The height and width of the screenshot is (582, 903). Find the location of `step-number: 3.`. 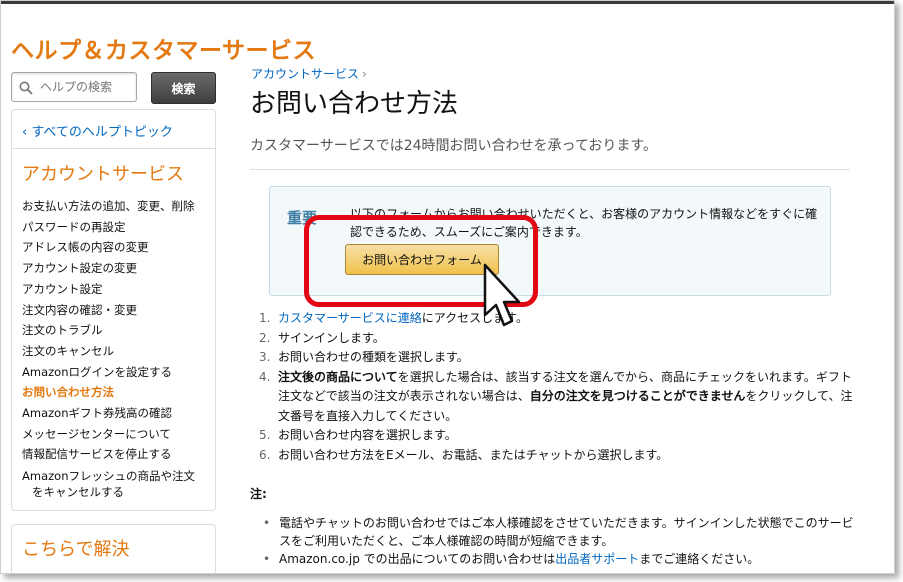

step-number: 3. is located at coordinates (265, 357).